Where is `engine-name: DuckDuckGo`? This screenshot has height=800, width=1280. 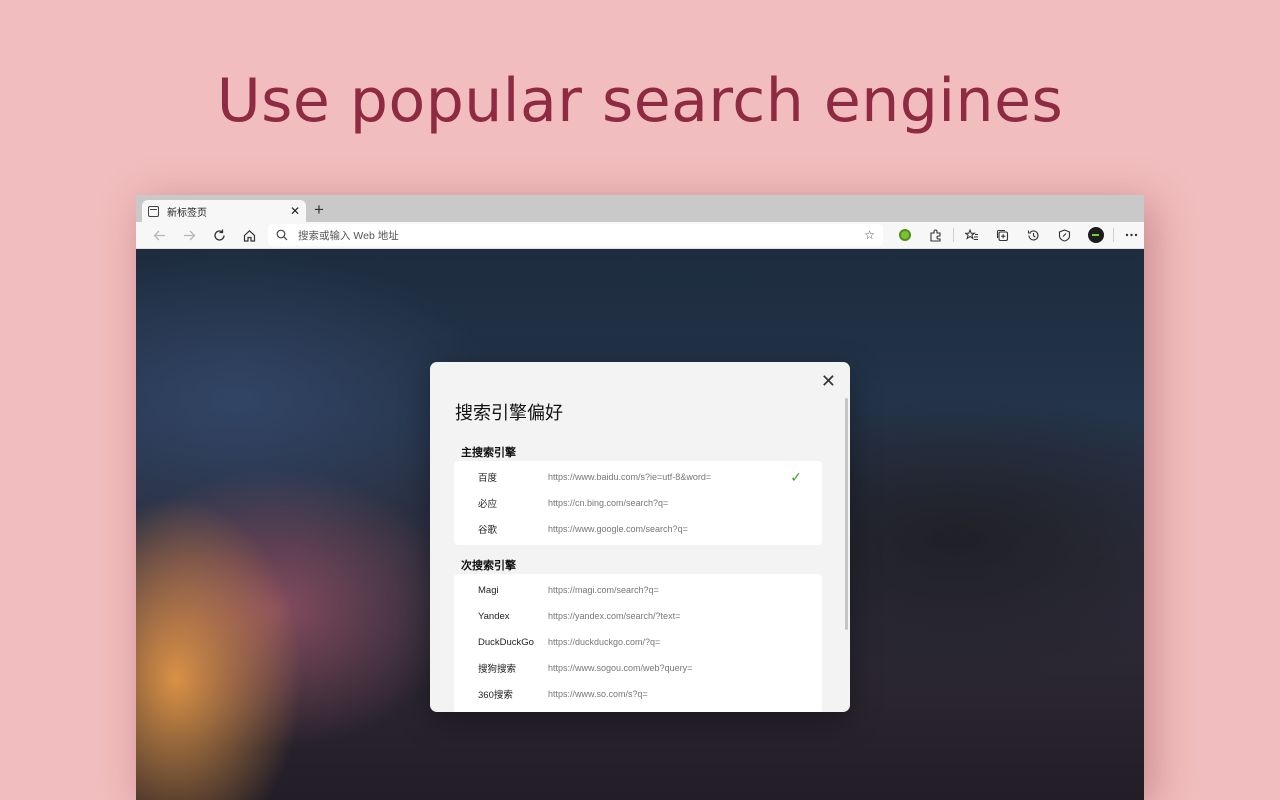 engine-name: DuckDuckGo is located at coordinates (506, 642).